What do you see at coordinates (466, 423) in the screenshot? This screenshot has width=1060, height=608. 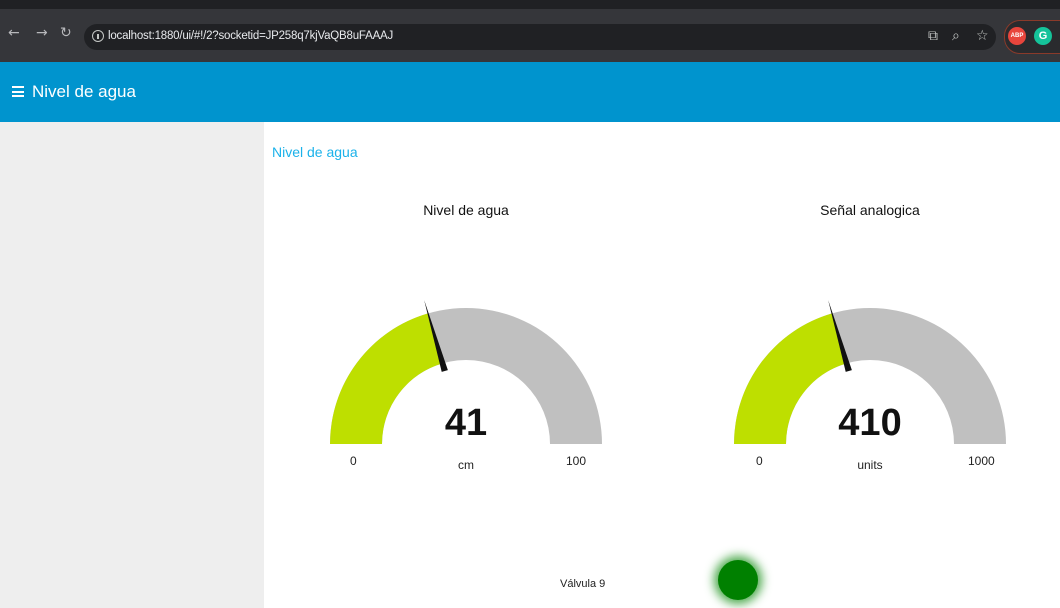 I see `gauge-value: 41` at bounding box center [466, 423].